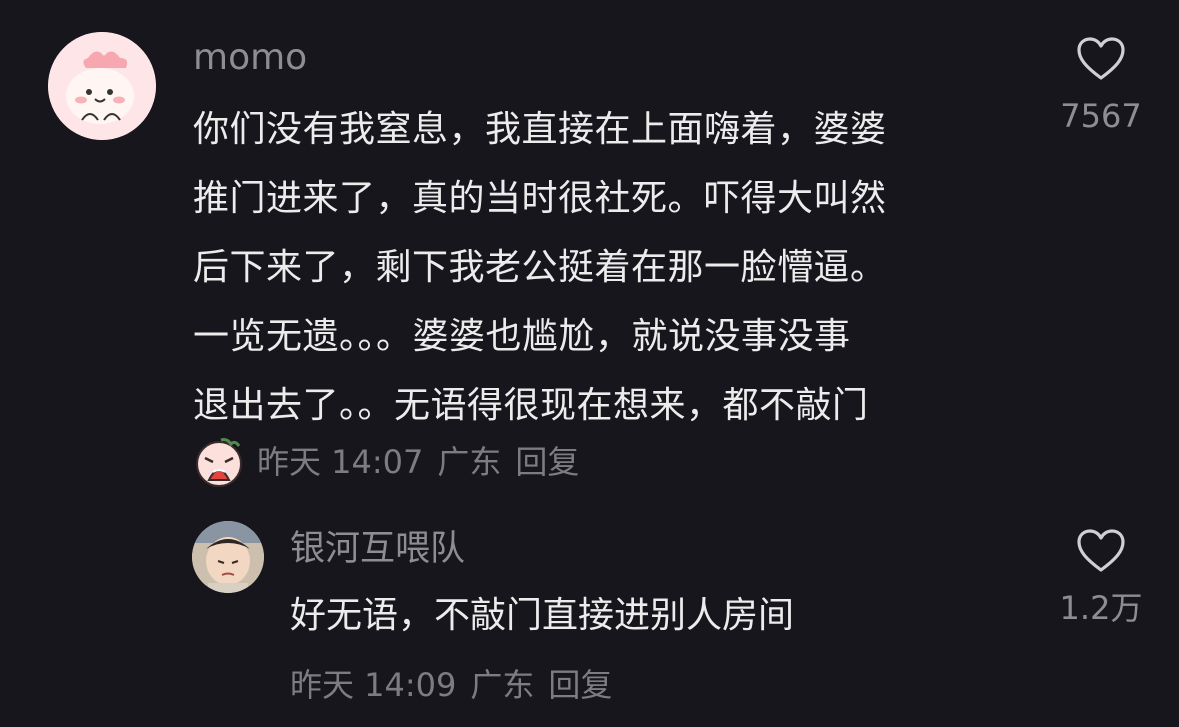  I want to click on comment-line: 你们没有我窒息，我直接在上面嗨着，婆婆, so click(540, 129).